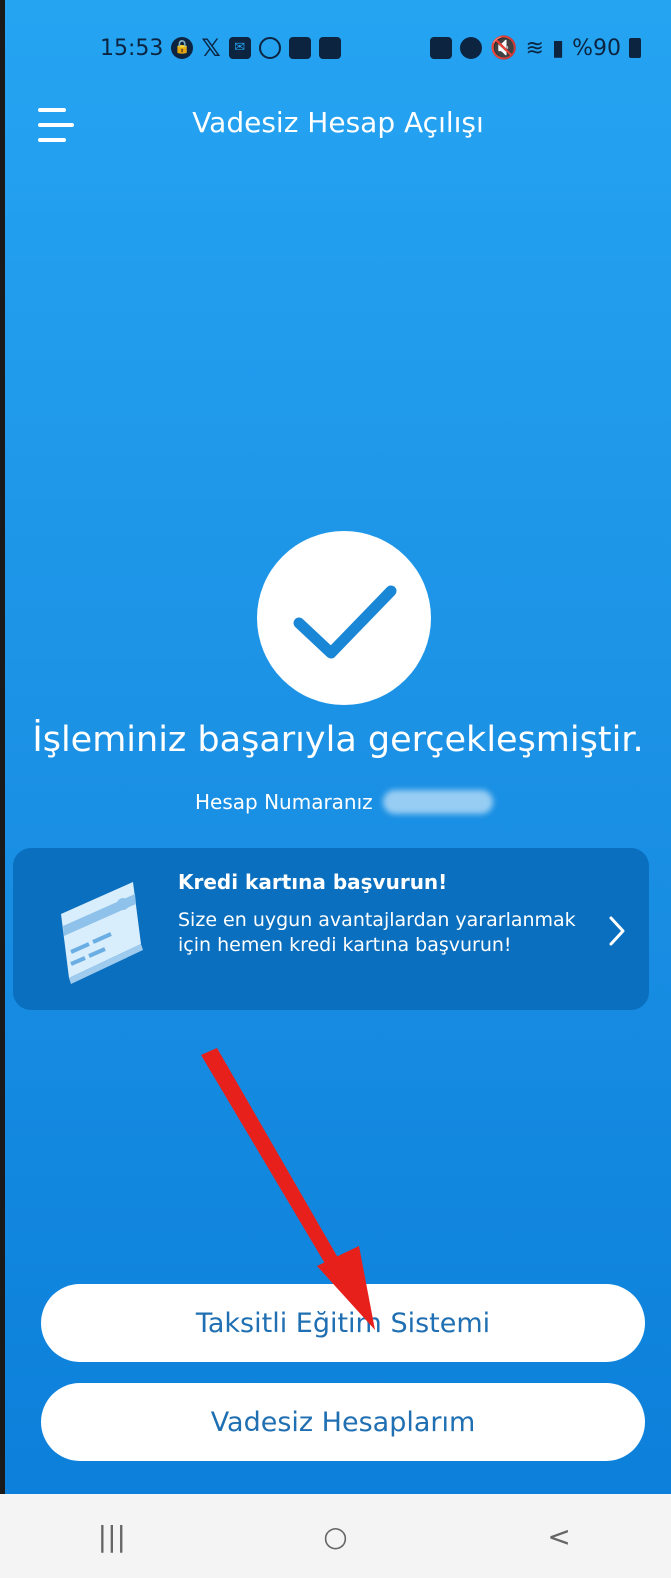 This screenshot has height=1578, width=671. What do you see at coordinates (441, 48) in the screenshot?
I see `alarm-lock-icon` at bounding box center [441, 48].